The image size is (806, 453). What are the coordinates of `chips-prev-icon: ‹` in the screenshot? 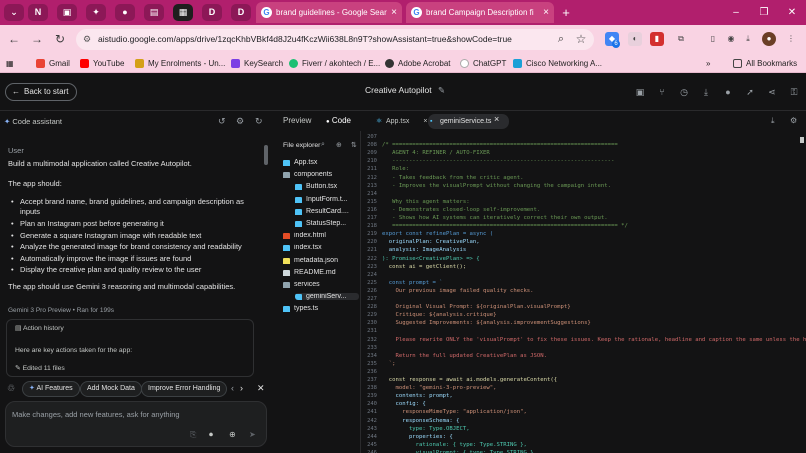 It's located at (232, 388).